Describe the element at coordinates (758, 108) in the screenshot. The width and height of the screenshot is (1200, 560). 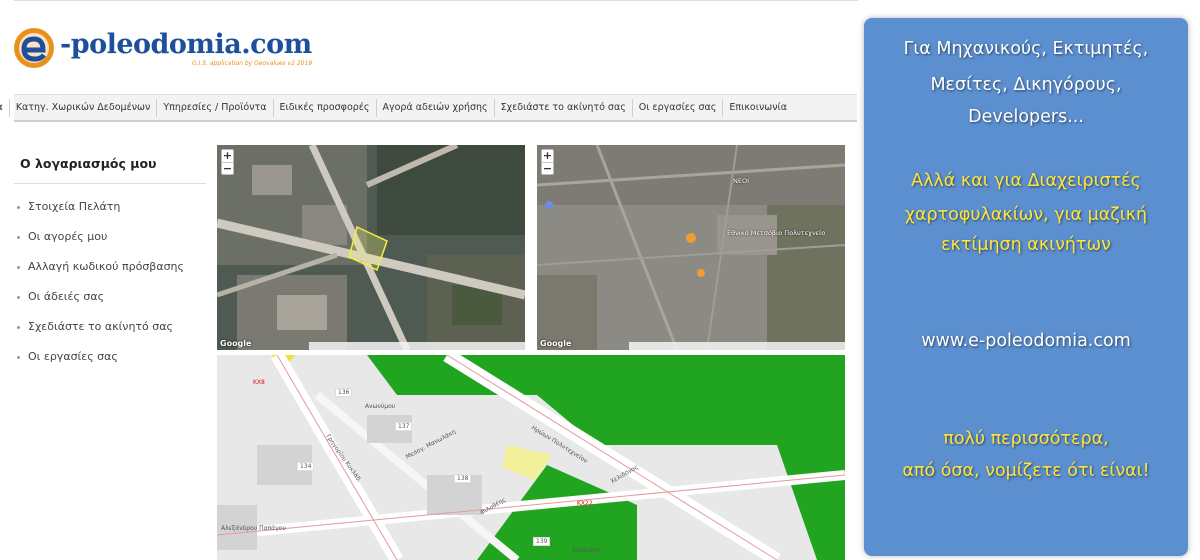
I see `nav-contact: Επικοινωνία` at that location.